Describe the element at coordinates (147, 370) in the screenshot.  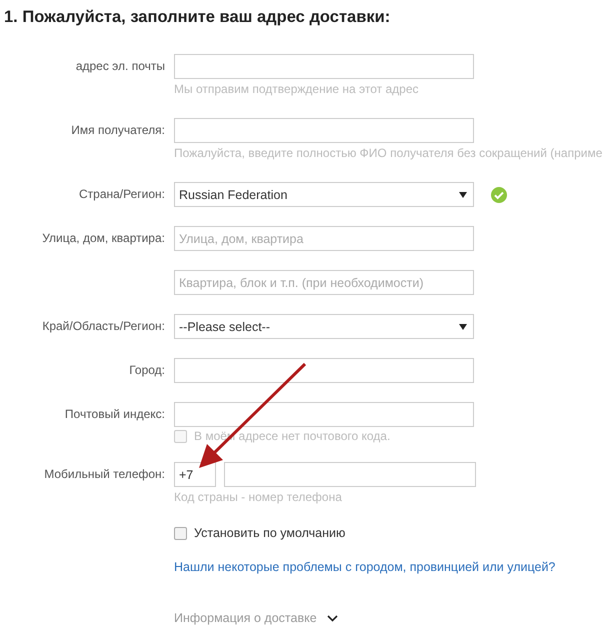
I see `field-label: Город:` at that location.